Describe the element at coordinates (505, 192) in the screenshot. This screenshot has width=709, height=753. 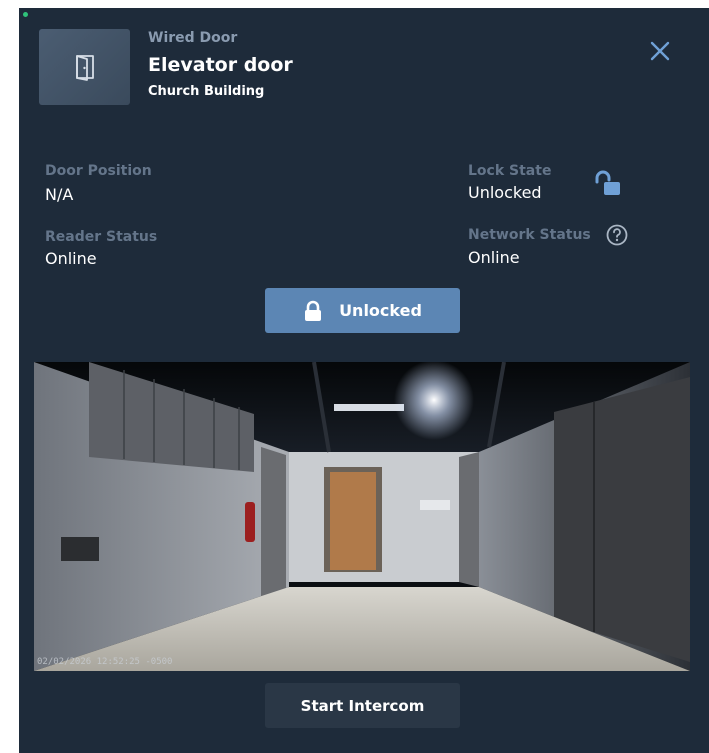
I see `lock-state-value: Unlocked` at that location.